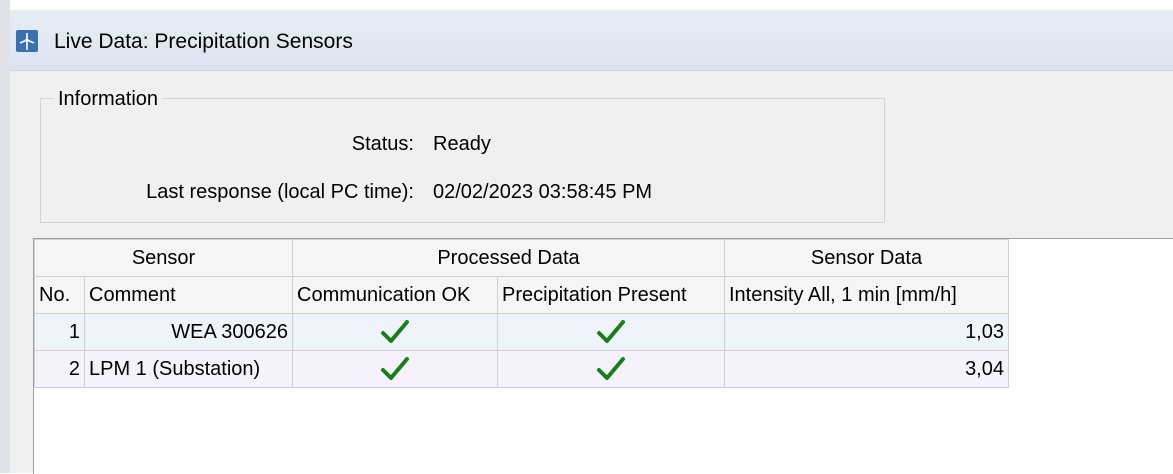  I want to click on row-number: 2, so click(59, 369).